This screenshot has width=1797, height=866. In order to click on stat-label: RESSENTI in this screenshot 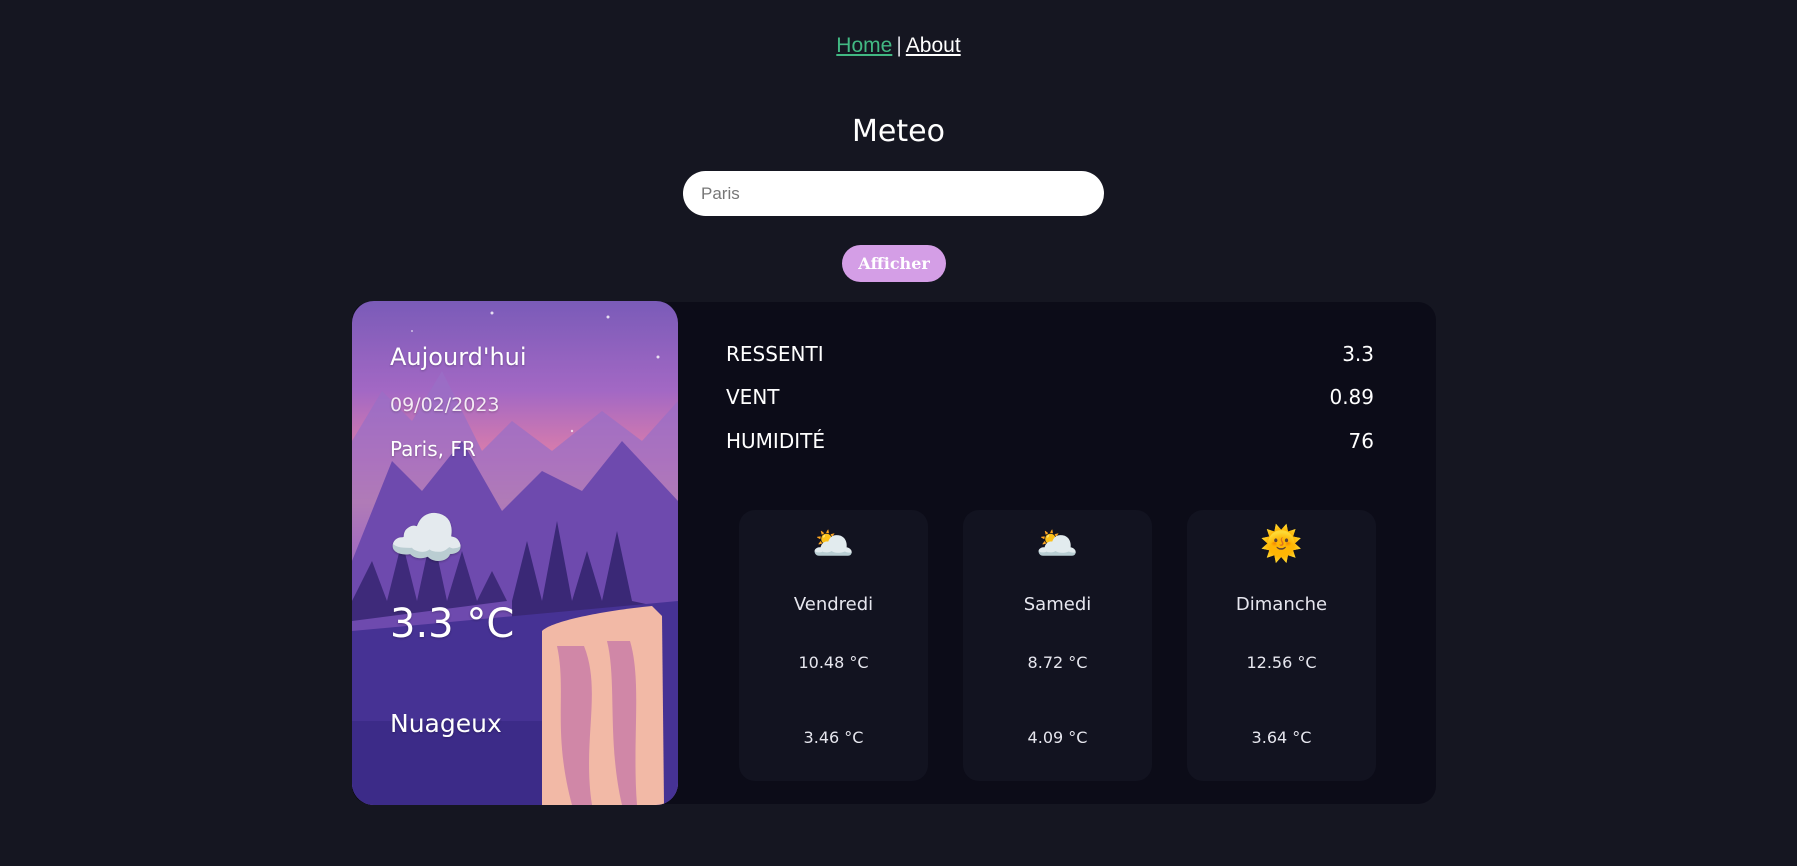, I will do `click(775, 354)`.